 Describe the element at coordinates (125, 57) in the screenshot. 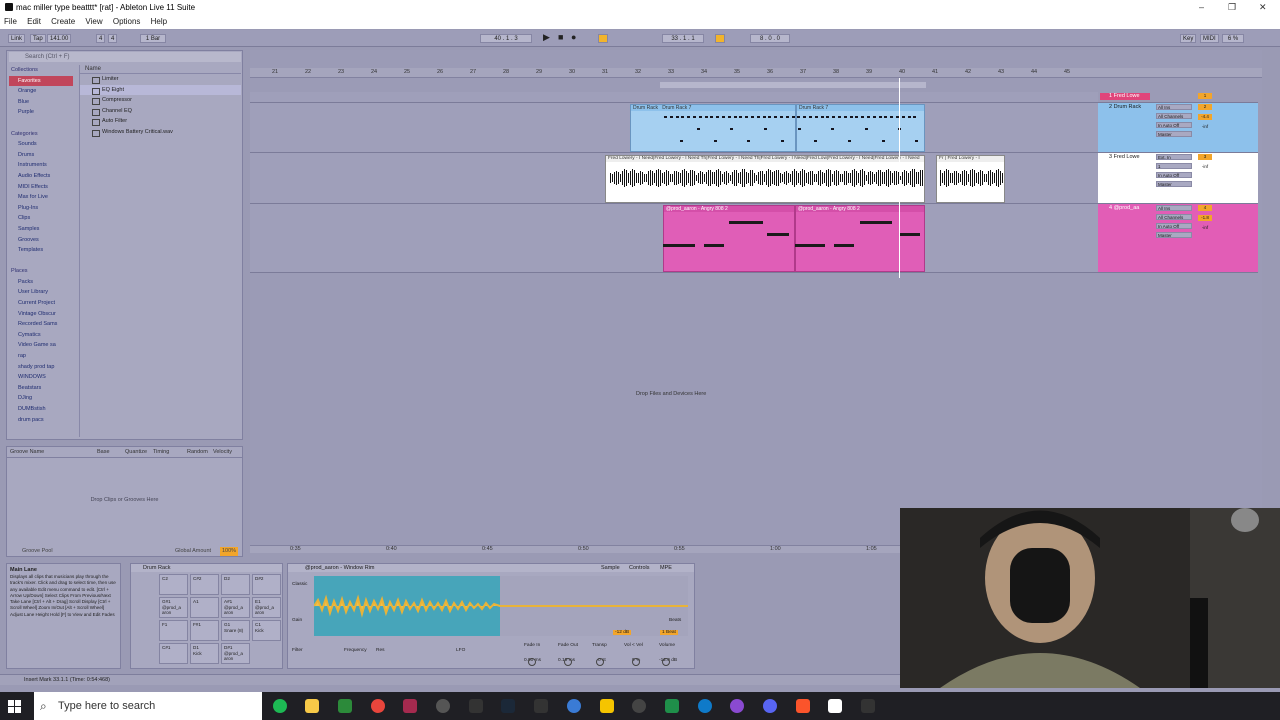

I see `browser-search: Search (Ctrl + F)` at that location.